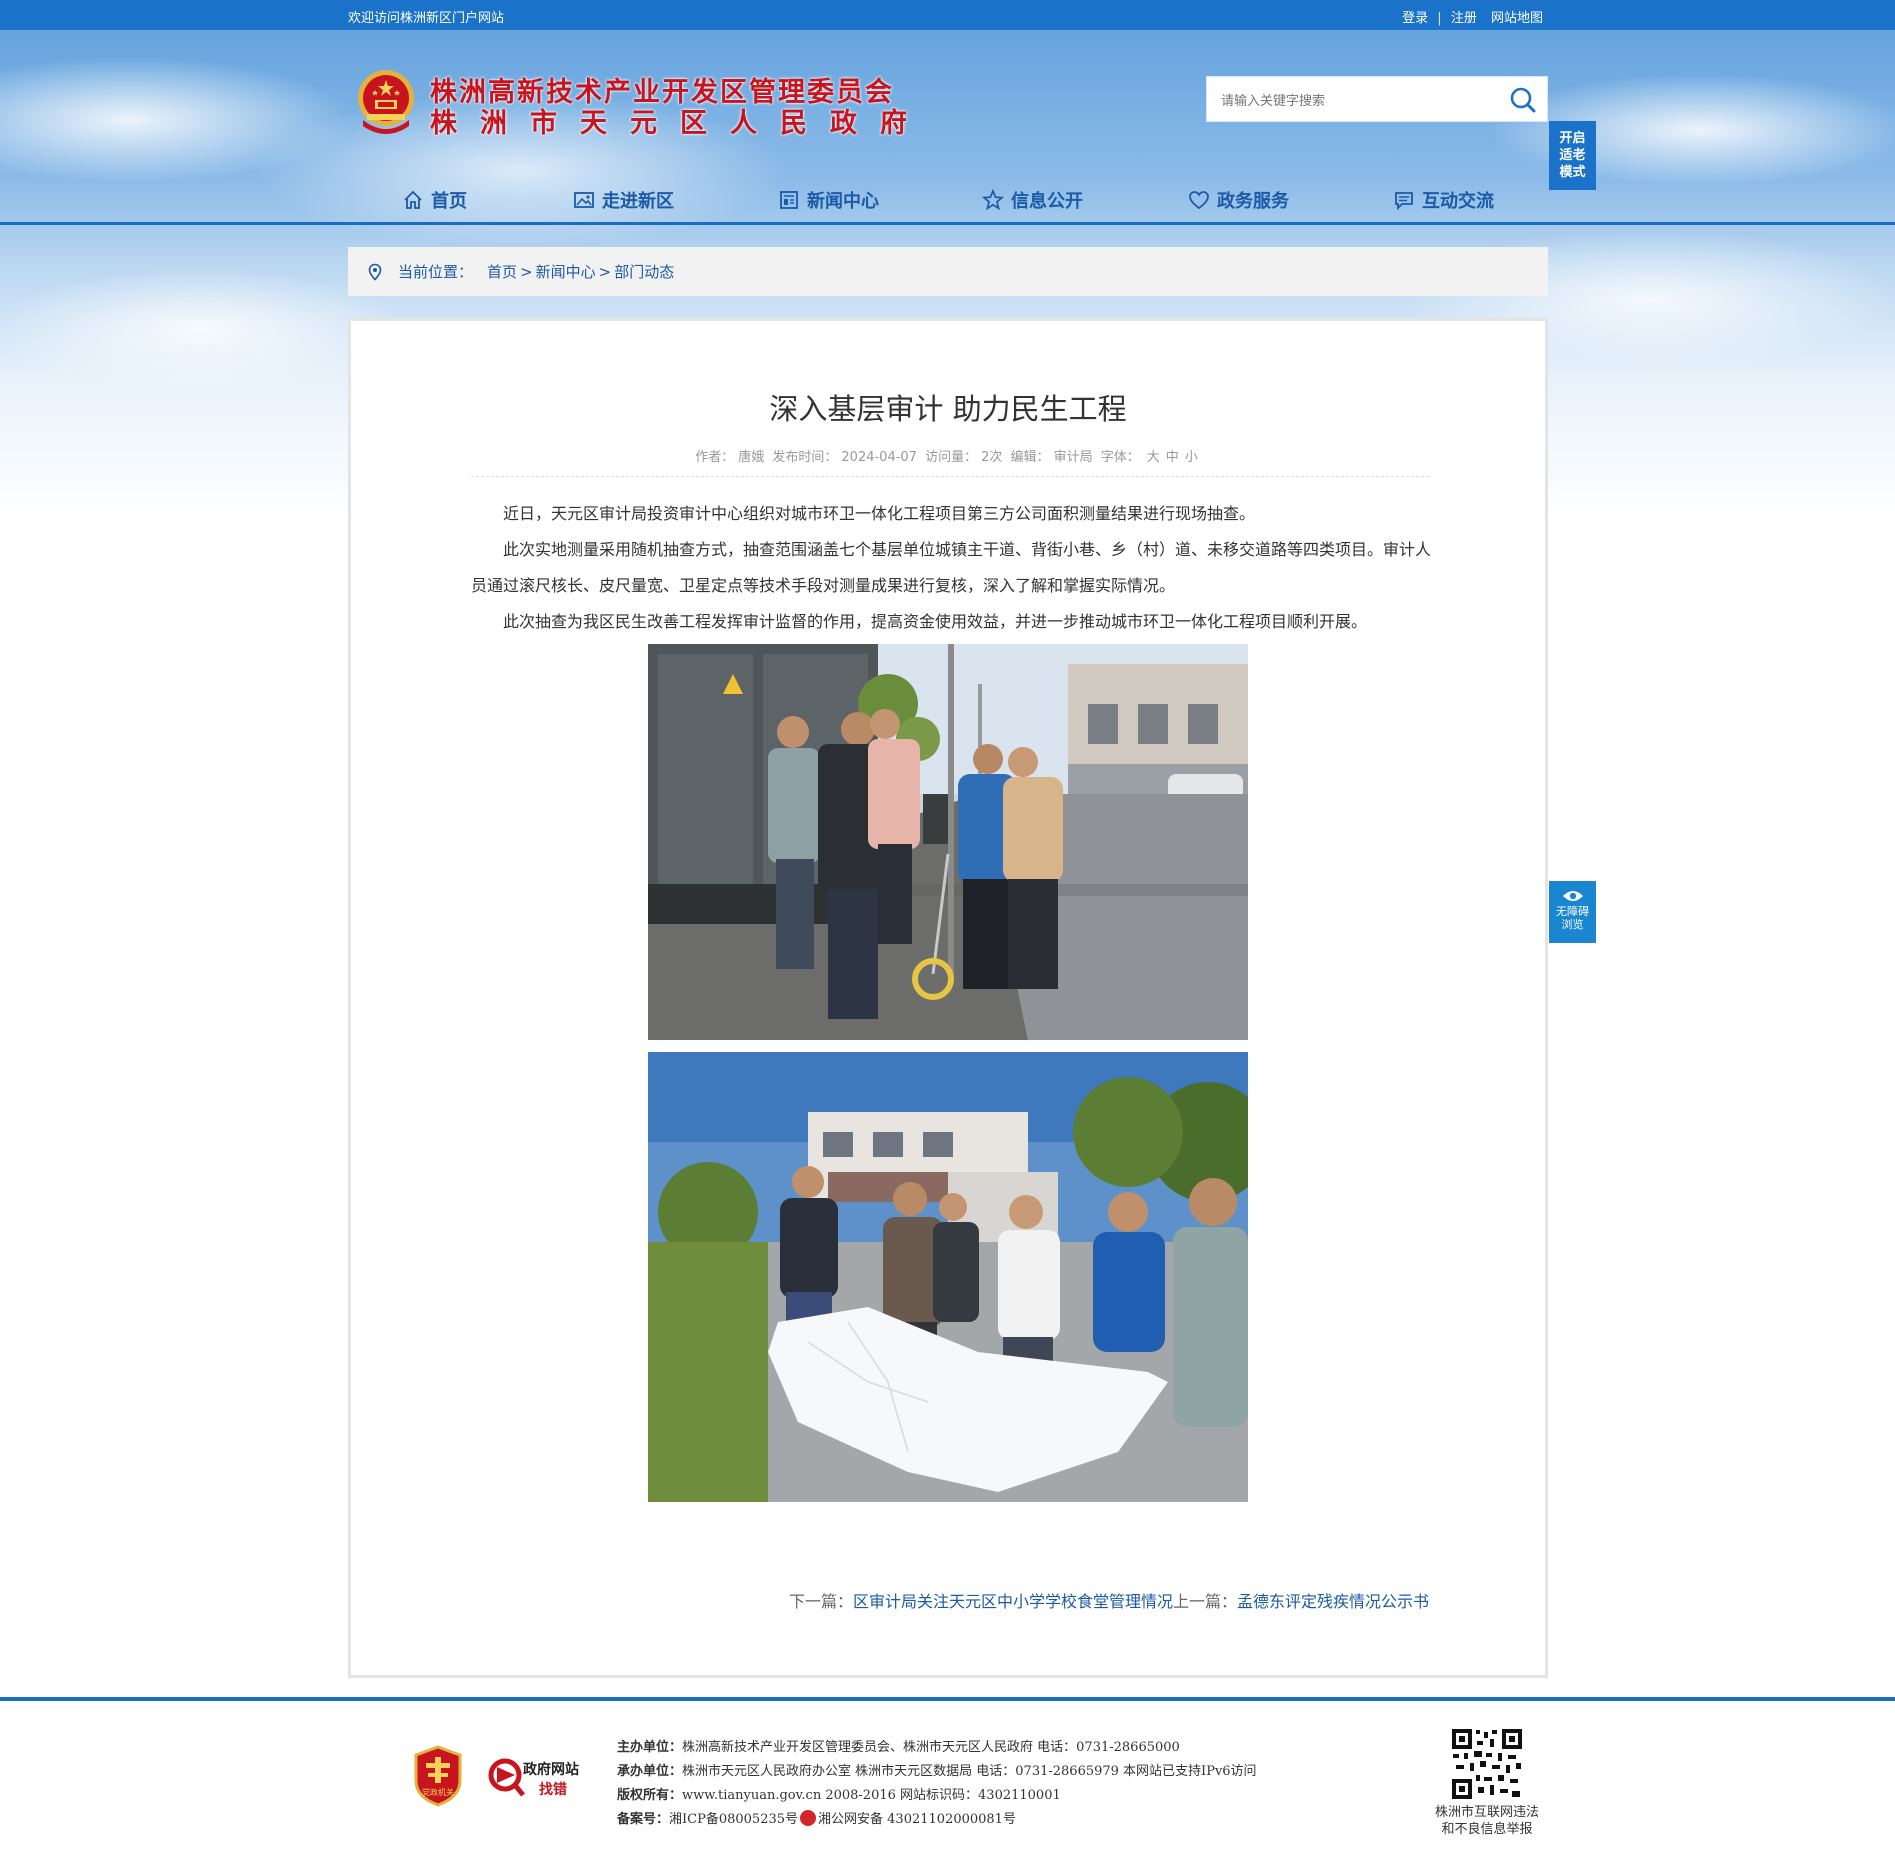 The width and height of the screenshot is (1895, 1857). Describe the element at coordinates (805, 457) in the screenshot. I see `meta-date-label: 发布时间：` at that location.